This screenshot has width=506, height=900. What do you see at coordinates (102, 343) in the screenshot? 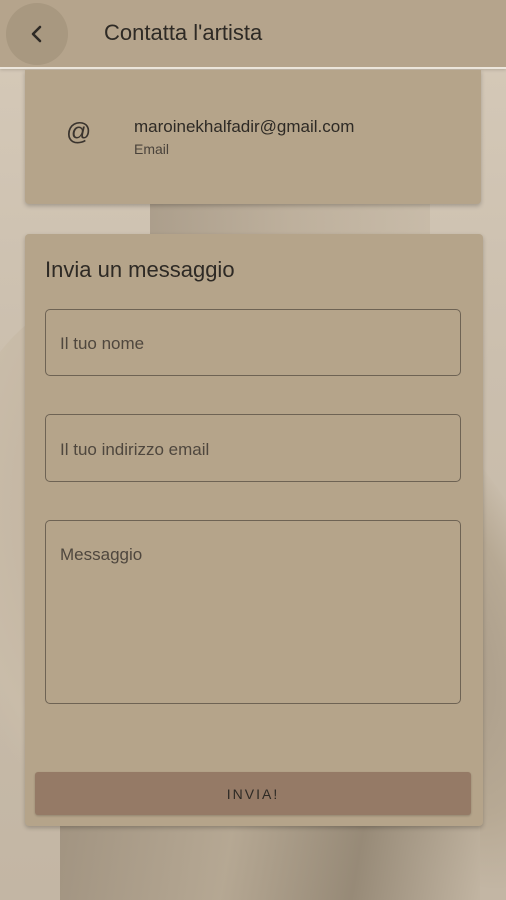
I see `name-placeholder: Il tuo nome` at bounding box center [102, 343].